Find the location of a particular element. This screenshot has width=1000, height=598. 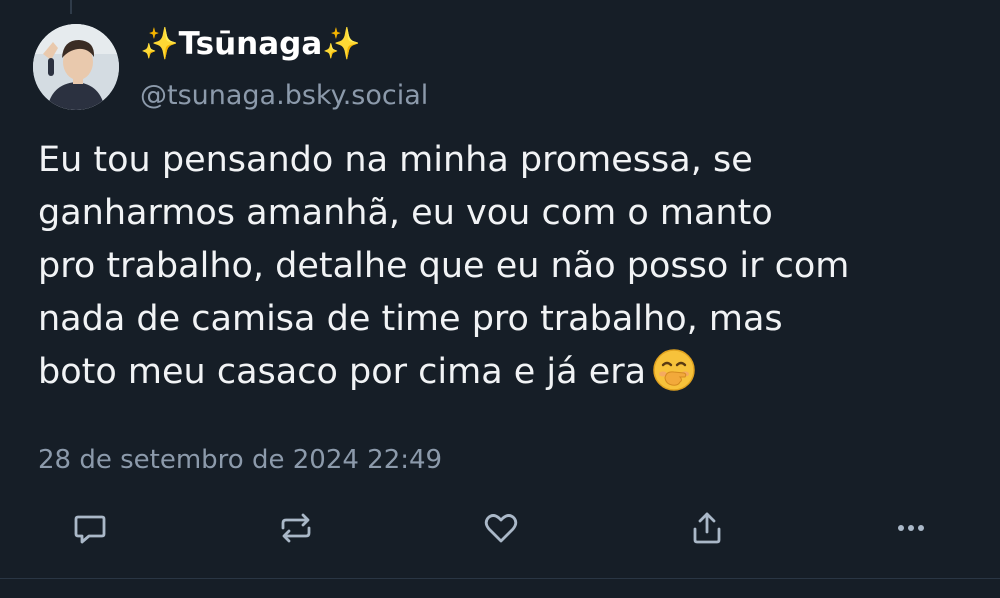

avatar is located at coordinates (76, 67).